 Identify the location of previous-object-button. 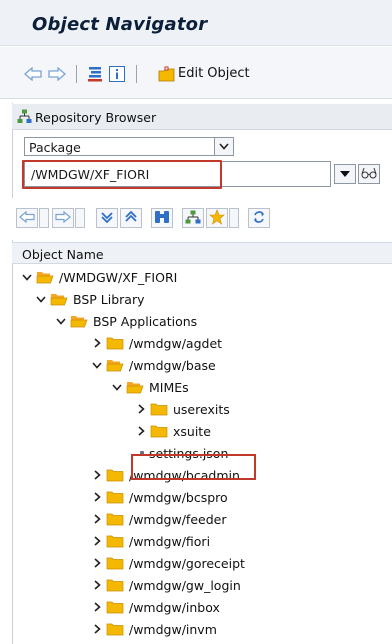
(27, 218).